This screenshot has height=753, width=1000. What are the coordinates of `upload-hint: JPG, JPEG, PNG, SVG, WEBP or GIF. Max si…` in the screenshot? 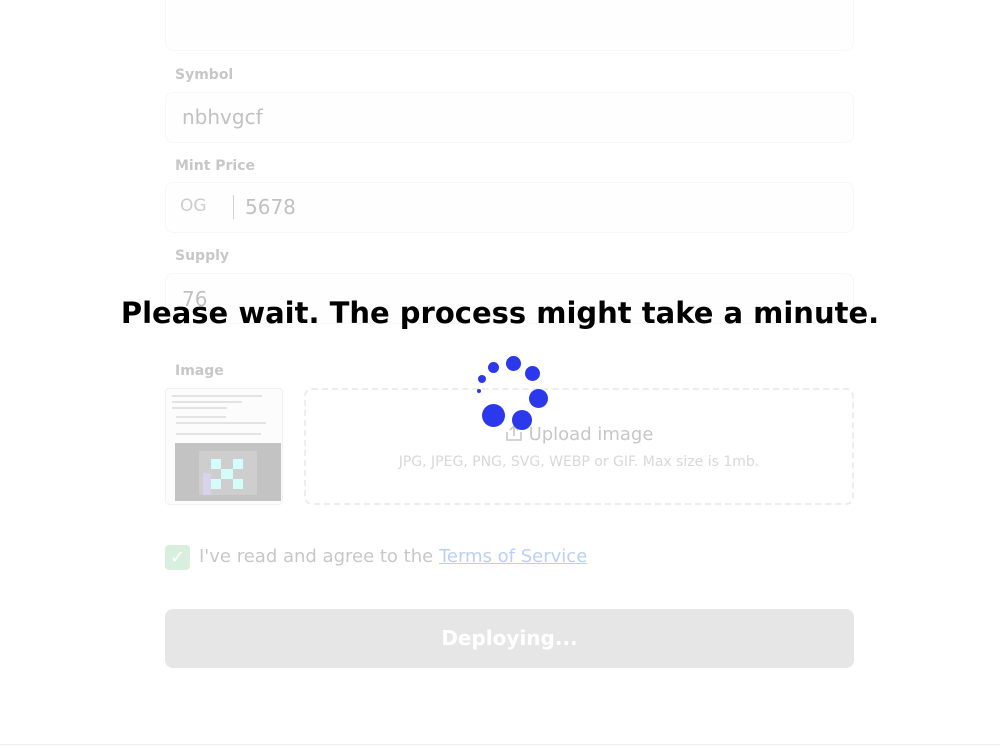 It's located at (579, 462).